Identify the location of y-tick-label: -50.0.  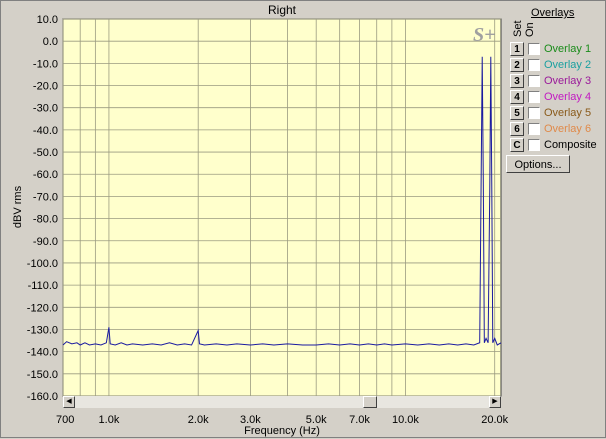
(45, 153).